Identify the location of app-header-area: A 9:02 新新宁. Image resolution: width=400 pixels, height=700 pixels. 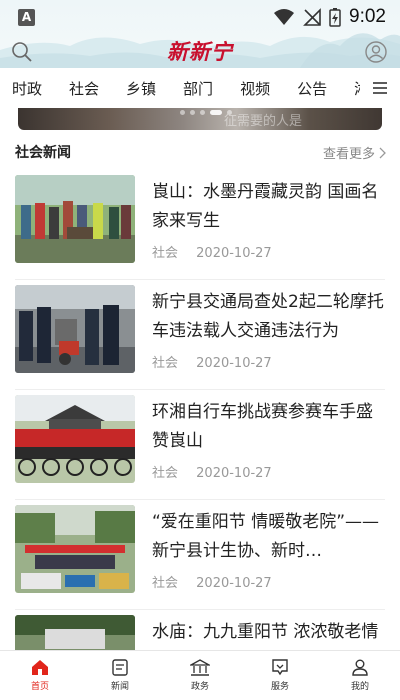
(200, 34).